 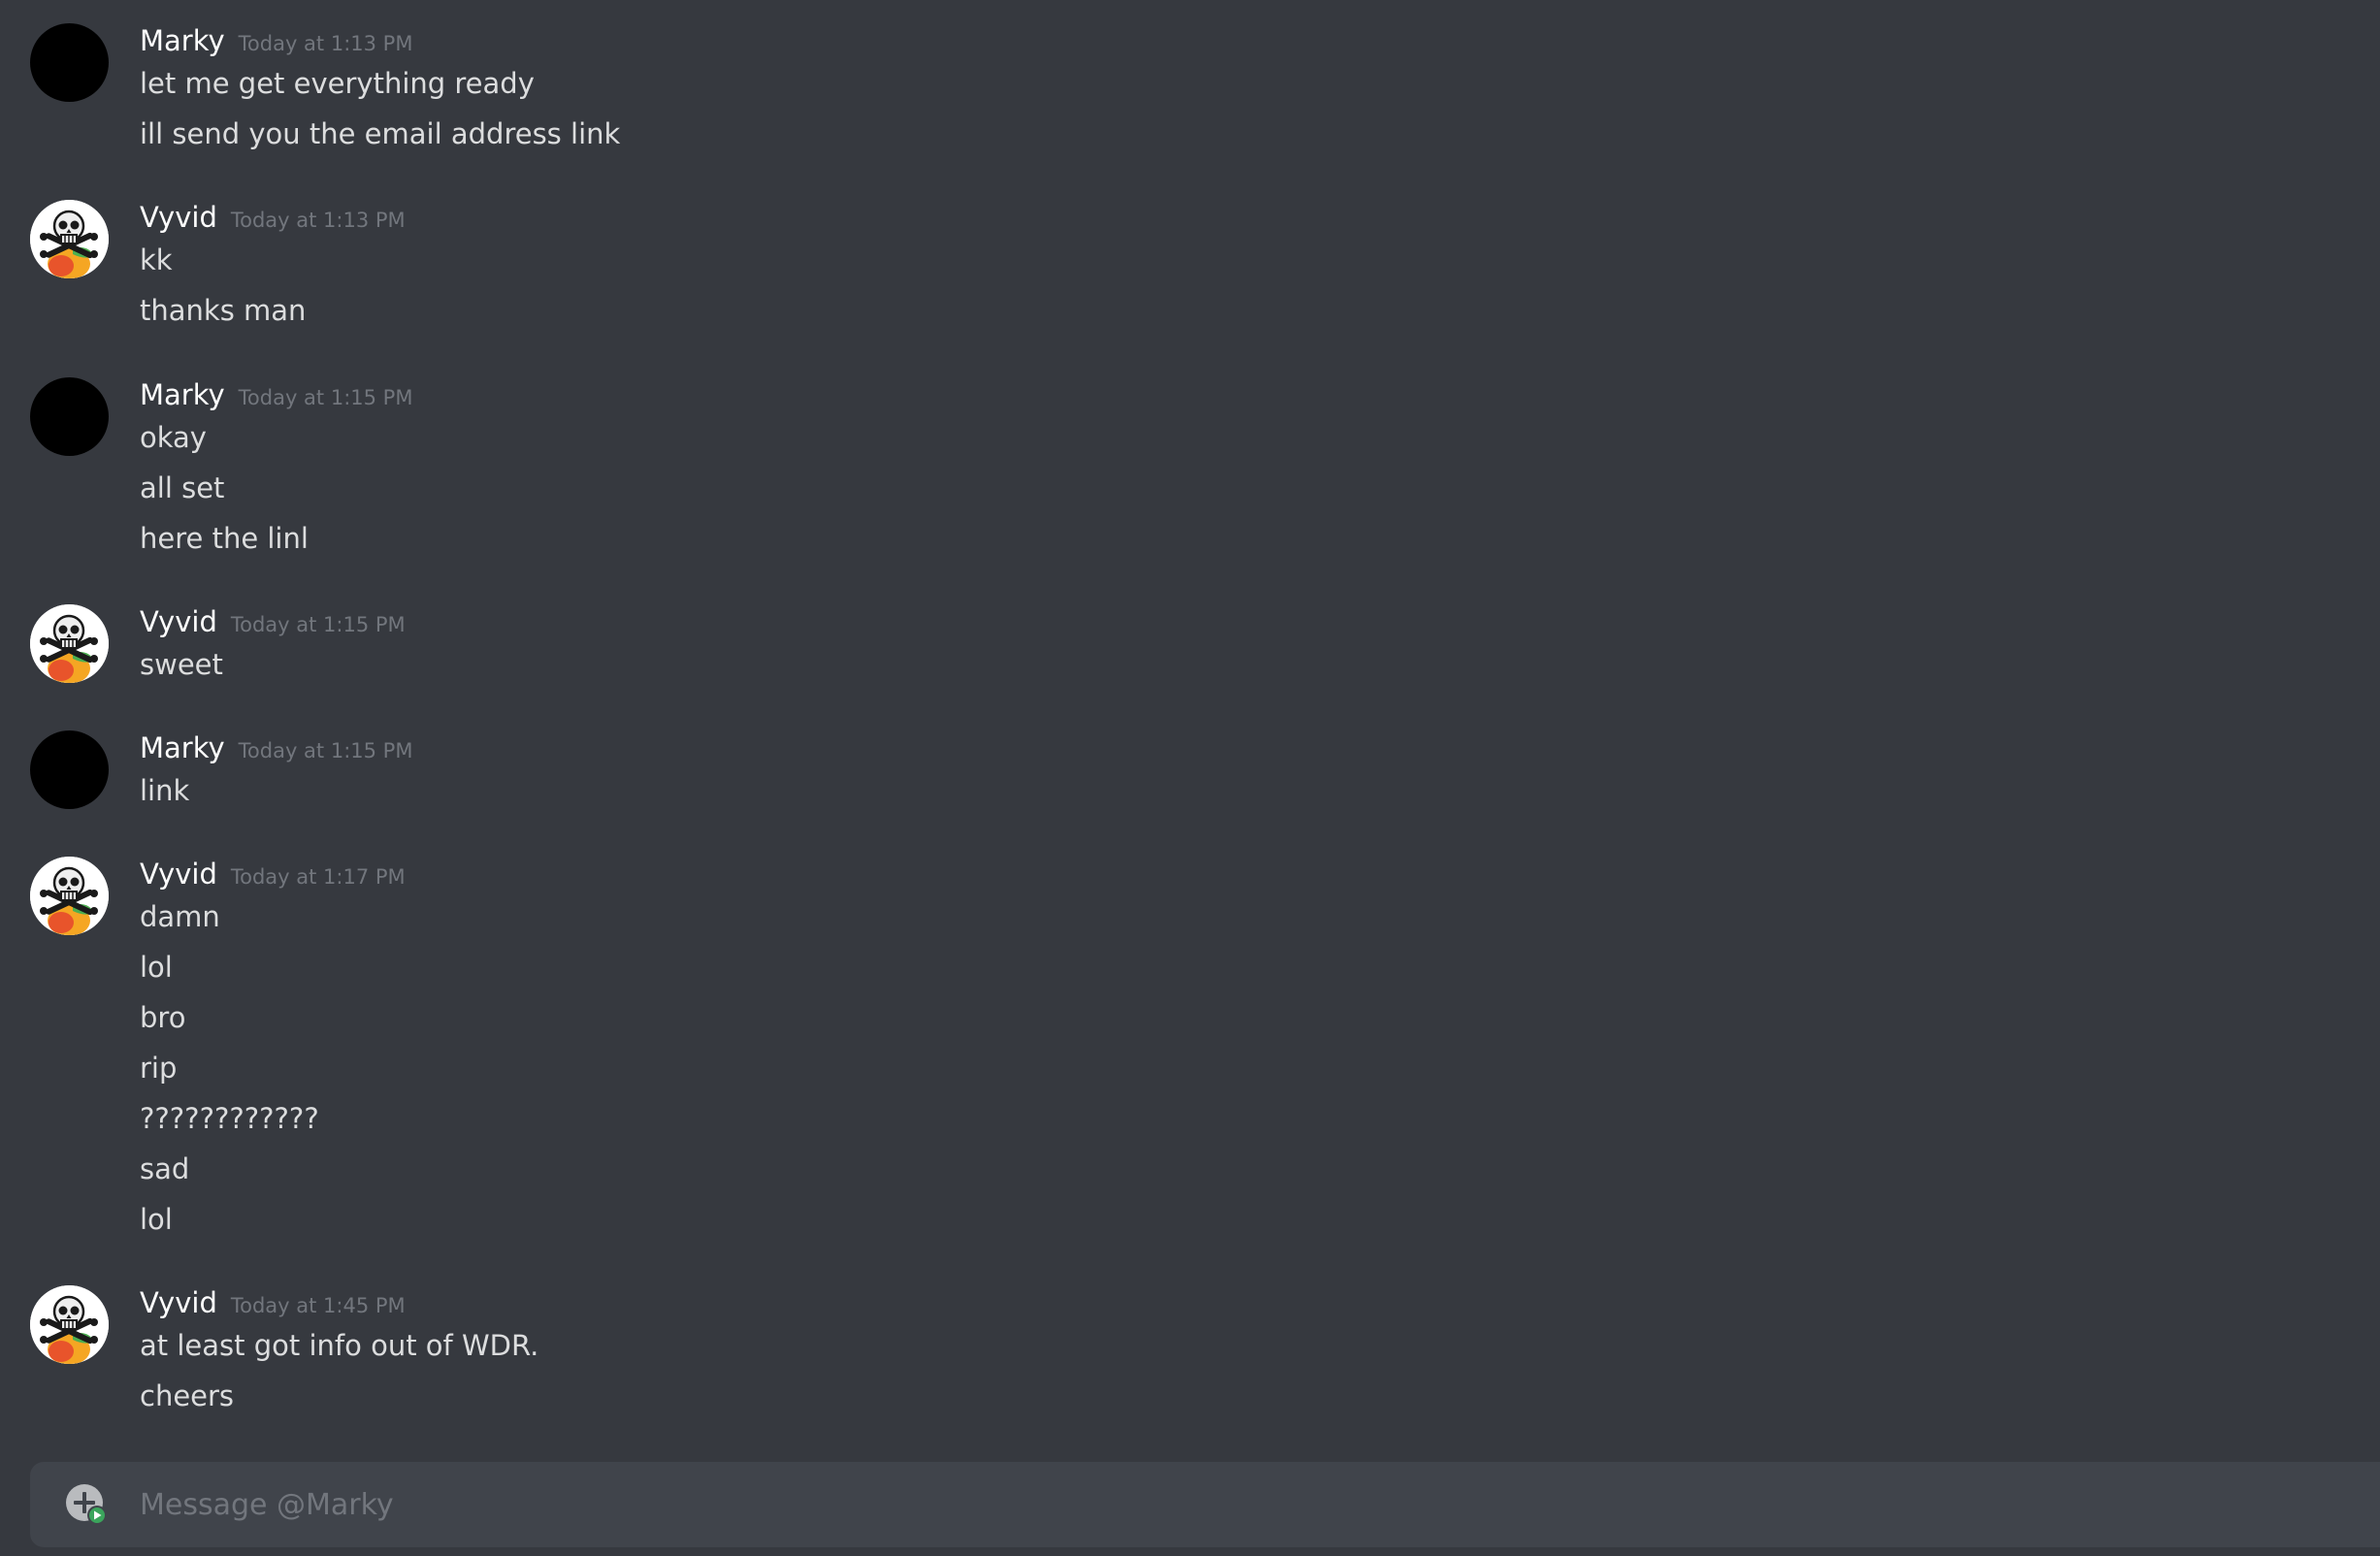 What do you see at coordinates (86, 1504) in the screenshot?
I see `add-attachment-icon` at bounding box center [86, 1504].